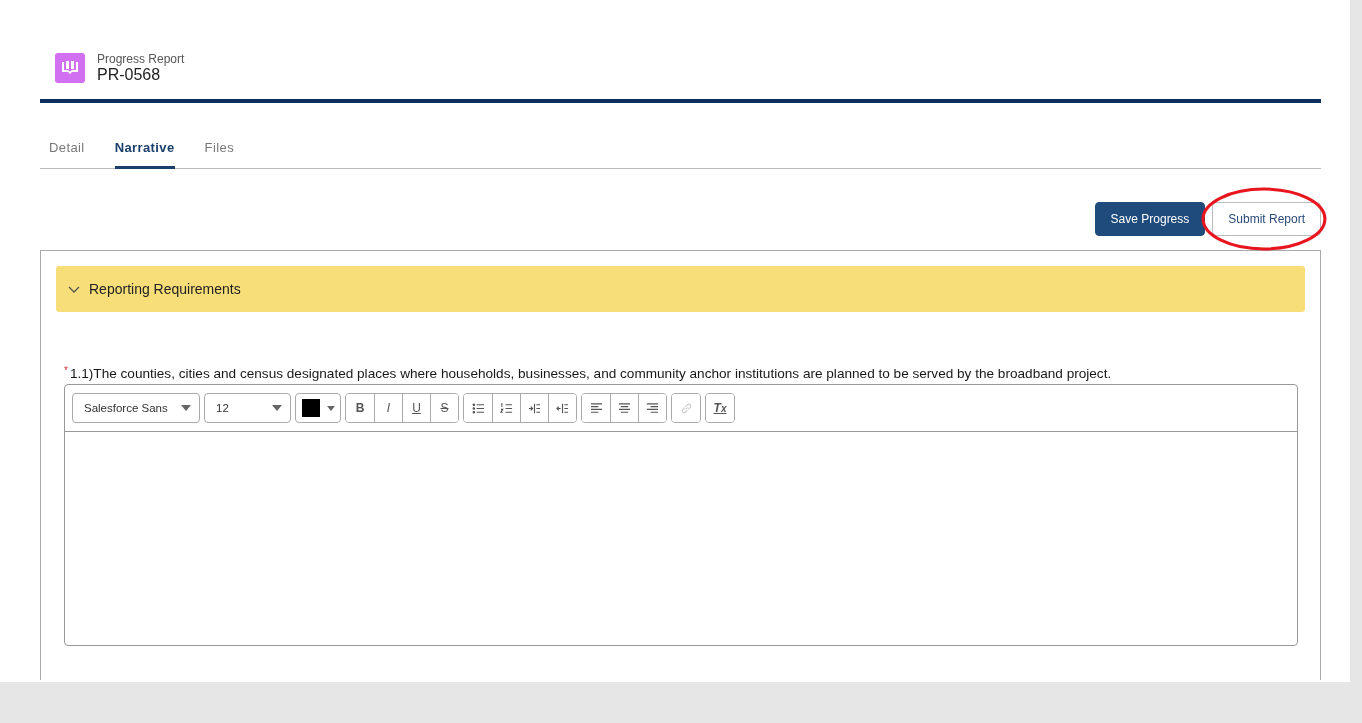 The width and height of the screenshot is (1362, 723). What do you see at coordinates (67, 154) in the screenshot?
I see `tab: Detail` at bounding box center [67, 154].